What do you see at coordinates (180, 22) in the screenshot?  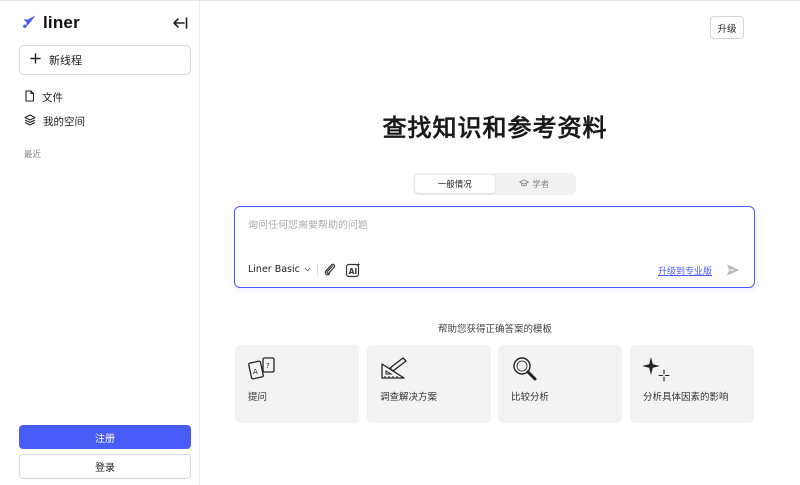 I see `collapse-sidebar-icon` at bounding box center [180, 22].